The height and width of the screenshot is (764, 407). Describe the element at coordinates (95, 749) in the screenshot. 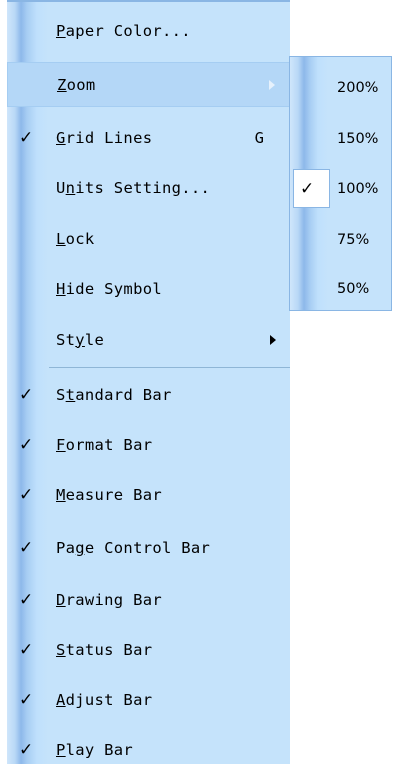

I see `menu-item-label: Play Bar` at that location.